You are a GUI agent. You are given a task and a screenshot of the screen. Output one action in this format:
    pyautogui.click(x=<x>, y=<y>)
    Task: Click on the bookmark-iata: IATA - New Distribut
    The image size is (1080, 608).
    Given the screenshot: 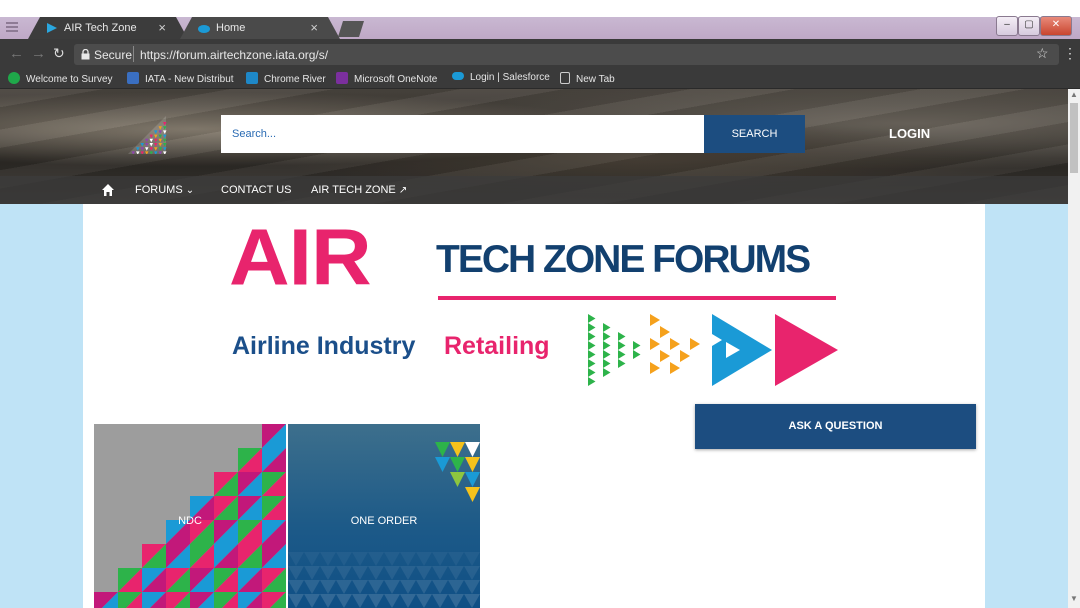 What is the action you would take?
    pyautogui.click(x=180, y=78)
    